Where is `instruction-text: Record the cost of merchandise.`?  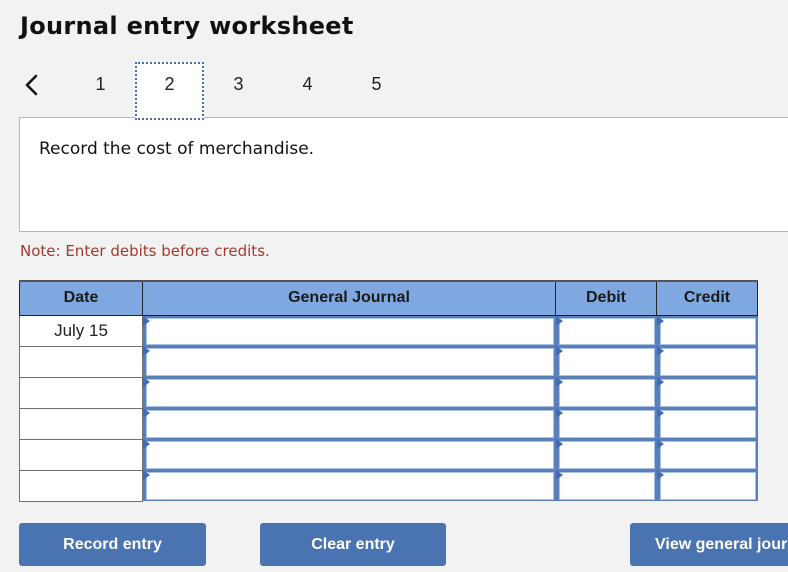 instruction-text: Record the cost of merchandise. is located at coordinates (177, 149).